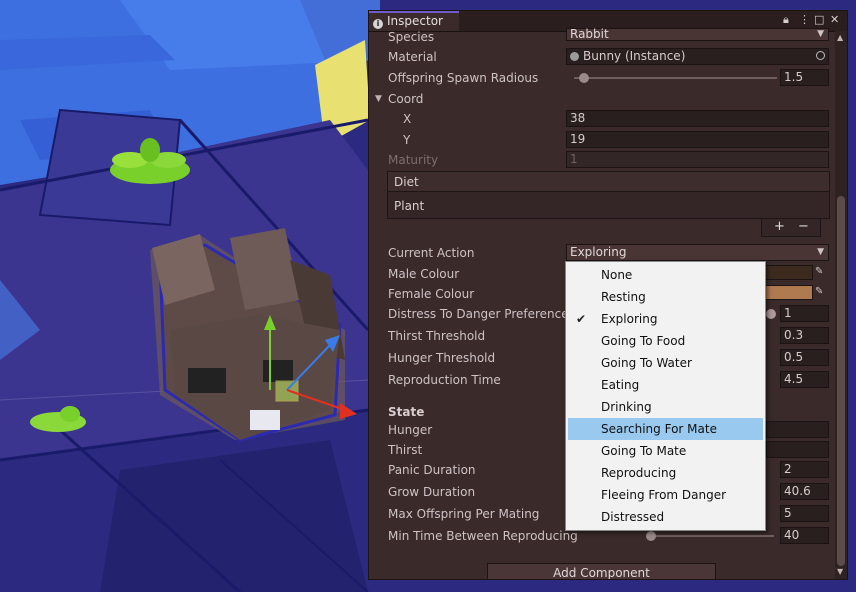 Image resolution: width=856 pixels, height=592 pixels. Describe the element at coordinates (406, 99) in the screenshot. I see `coord-label: Coord` at that location.